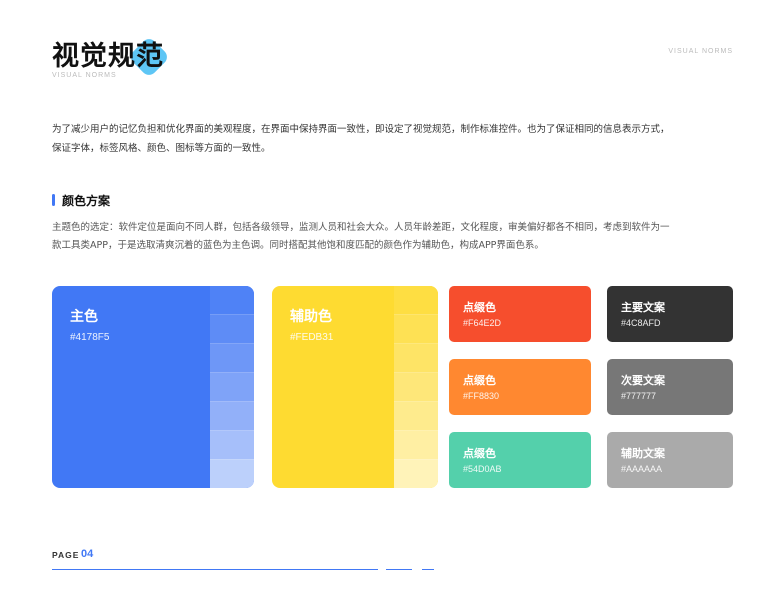 The width and height of the screenshot is (781, 600). I want to click on primary-color-card: 主色 #4178F5, so click(153, 387).